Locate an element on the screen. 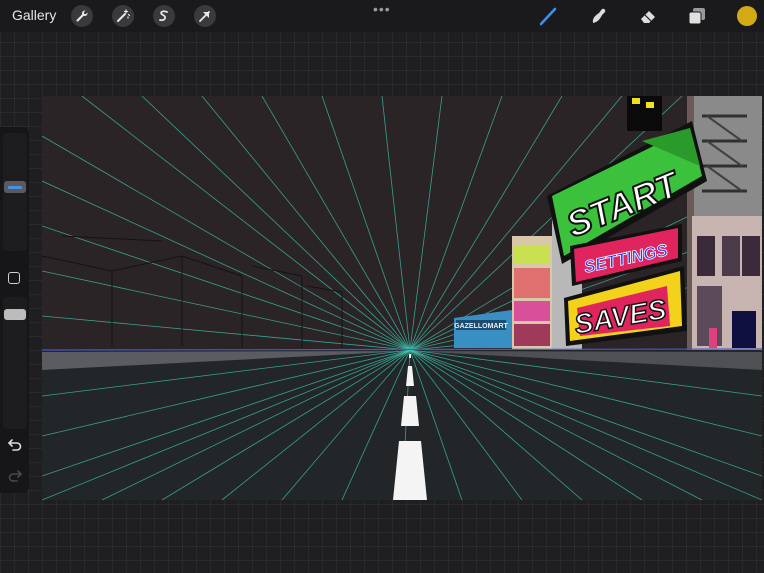 The width and height of the screenshot is (764, 573). gallery-button: Gallery is located at coordinates (34, 15).